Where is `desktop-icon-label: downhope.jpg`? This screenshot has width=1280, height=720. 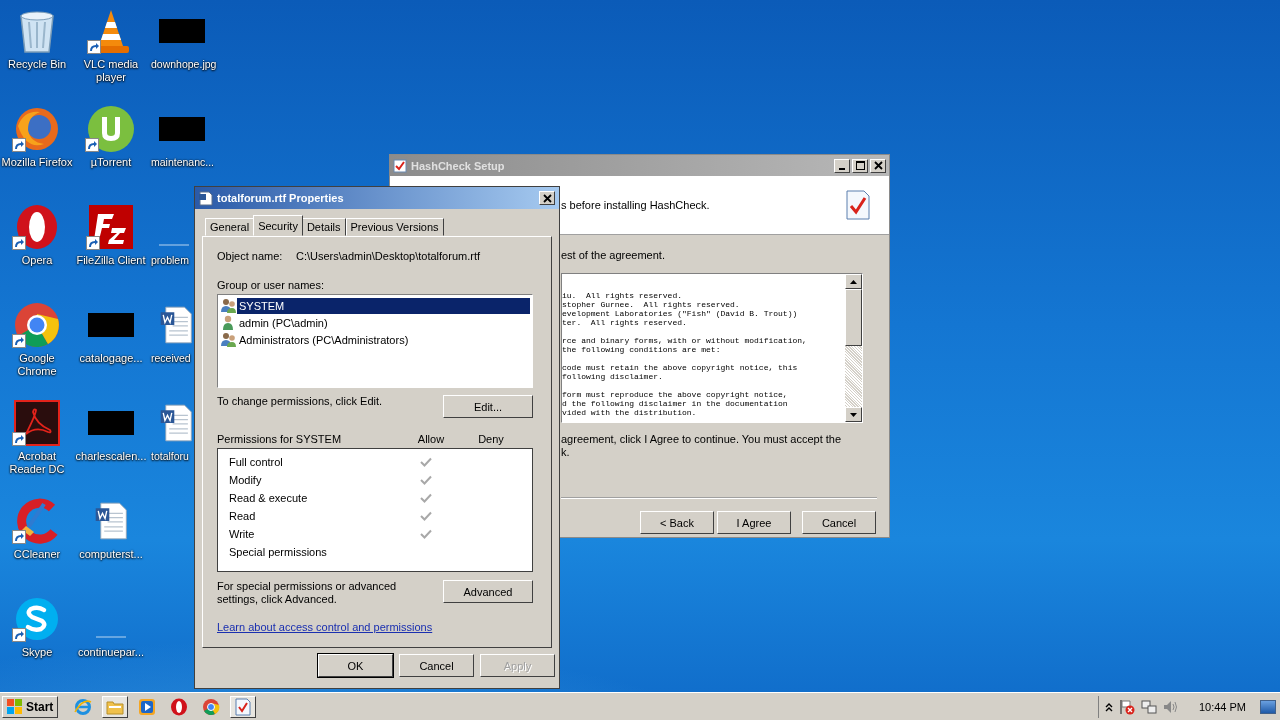 desktop-icon-label: downhope.jpg is located at coordinates (184, 64).